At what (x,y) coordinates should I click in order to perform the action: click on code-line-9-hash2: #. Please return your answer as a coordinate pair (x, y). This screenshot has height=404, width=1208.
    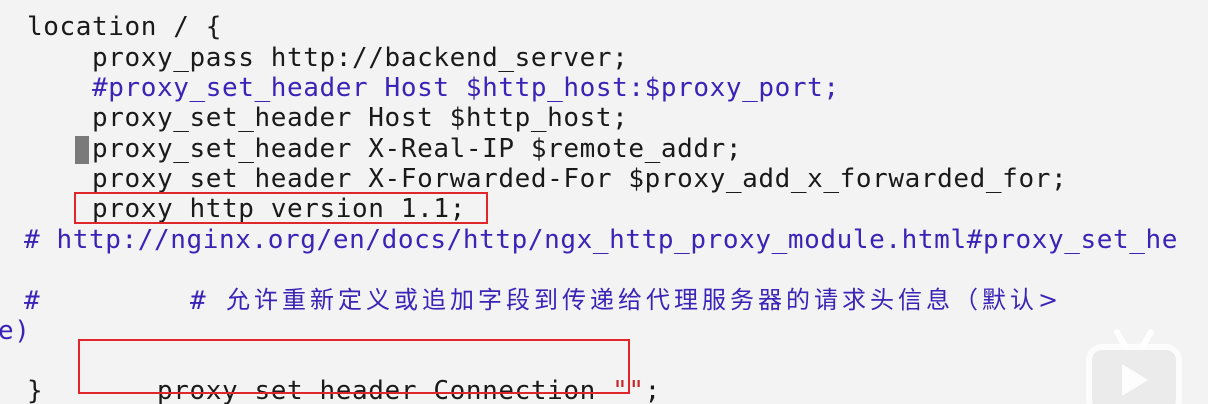
    Looking at the image, I should click on (198, 301).